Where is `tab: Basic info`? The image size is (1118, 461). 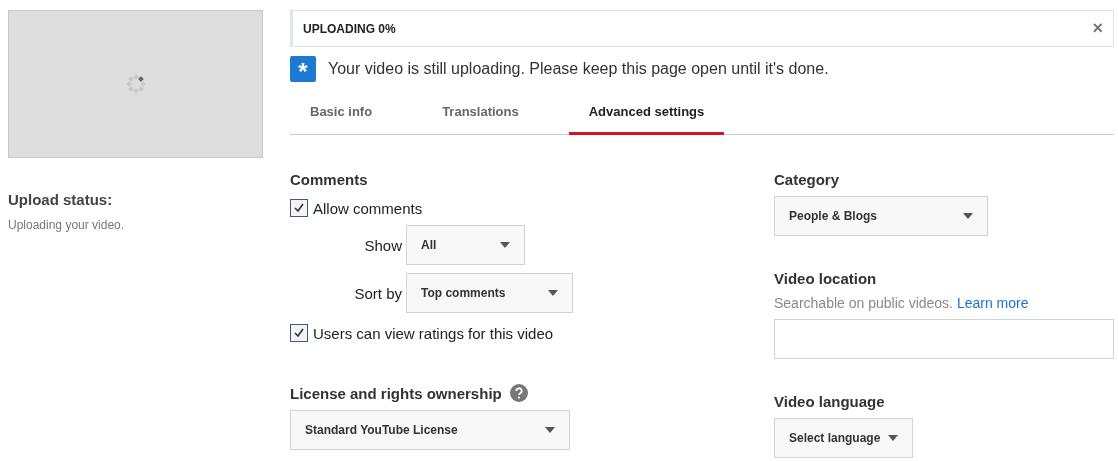
tab: Basic info is located at coordinates (341, 112).